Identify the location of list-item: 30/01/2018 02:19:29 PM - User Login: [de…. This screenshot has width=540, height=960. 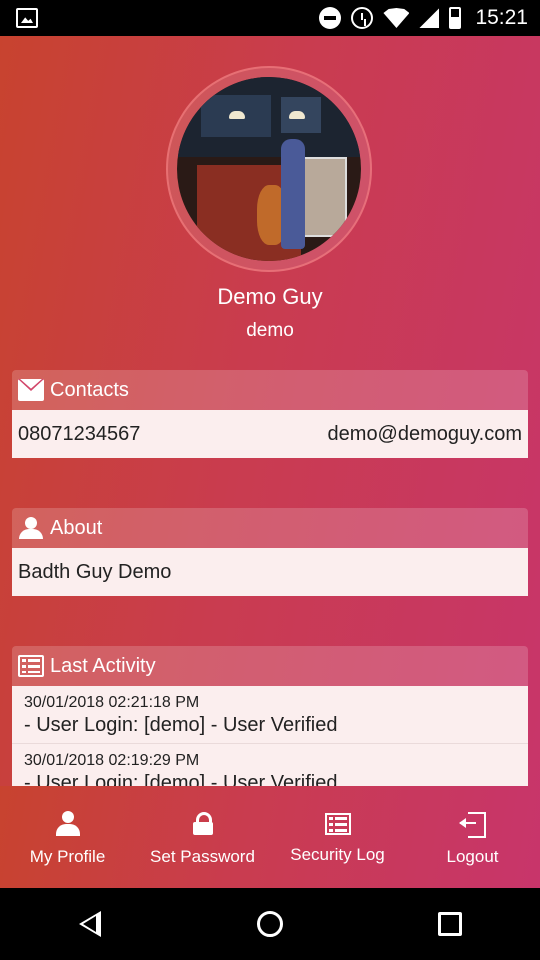
(270, 765).